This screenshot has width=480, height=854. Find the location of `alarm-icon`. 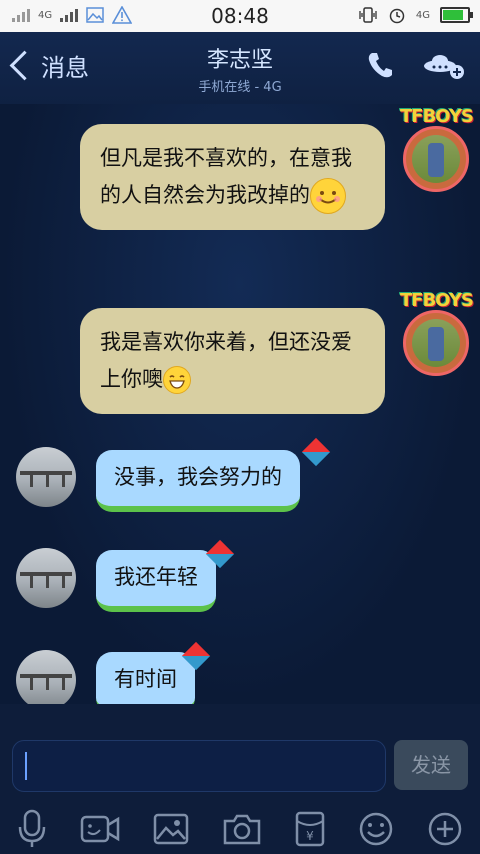

alarm-icon is located at coordinates (397, 16).